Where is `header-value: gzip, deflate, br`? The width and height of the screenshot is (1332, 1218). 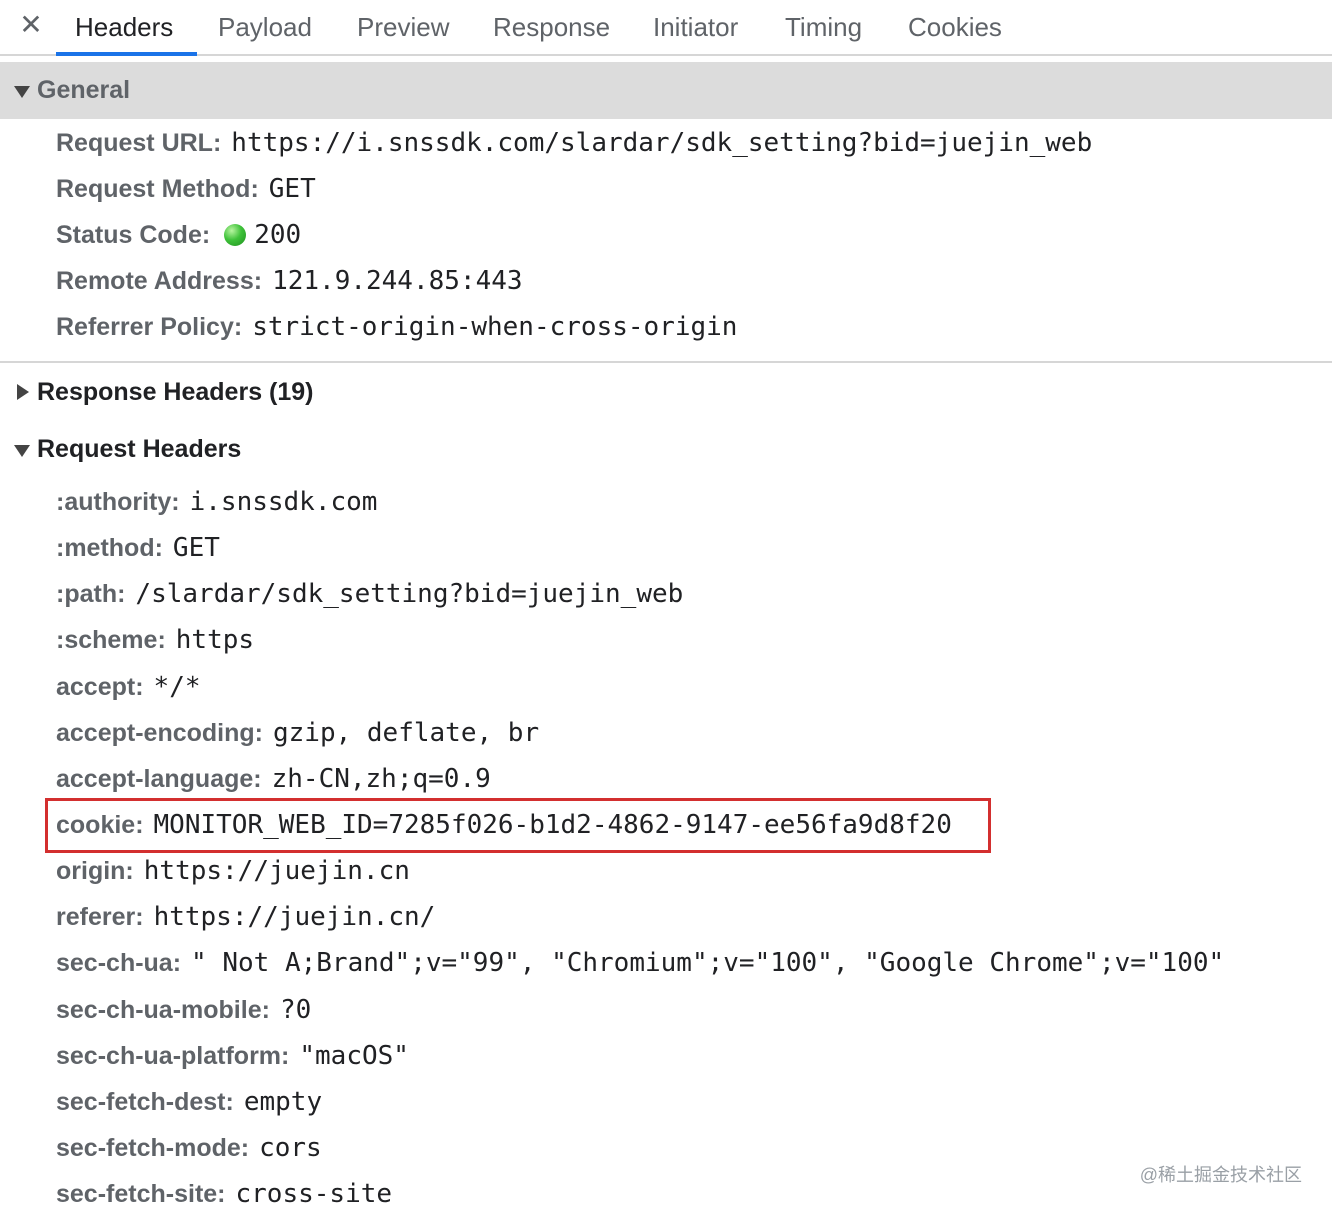
header-value: gzip, deflate, br is located at coordinates (406, 733).